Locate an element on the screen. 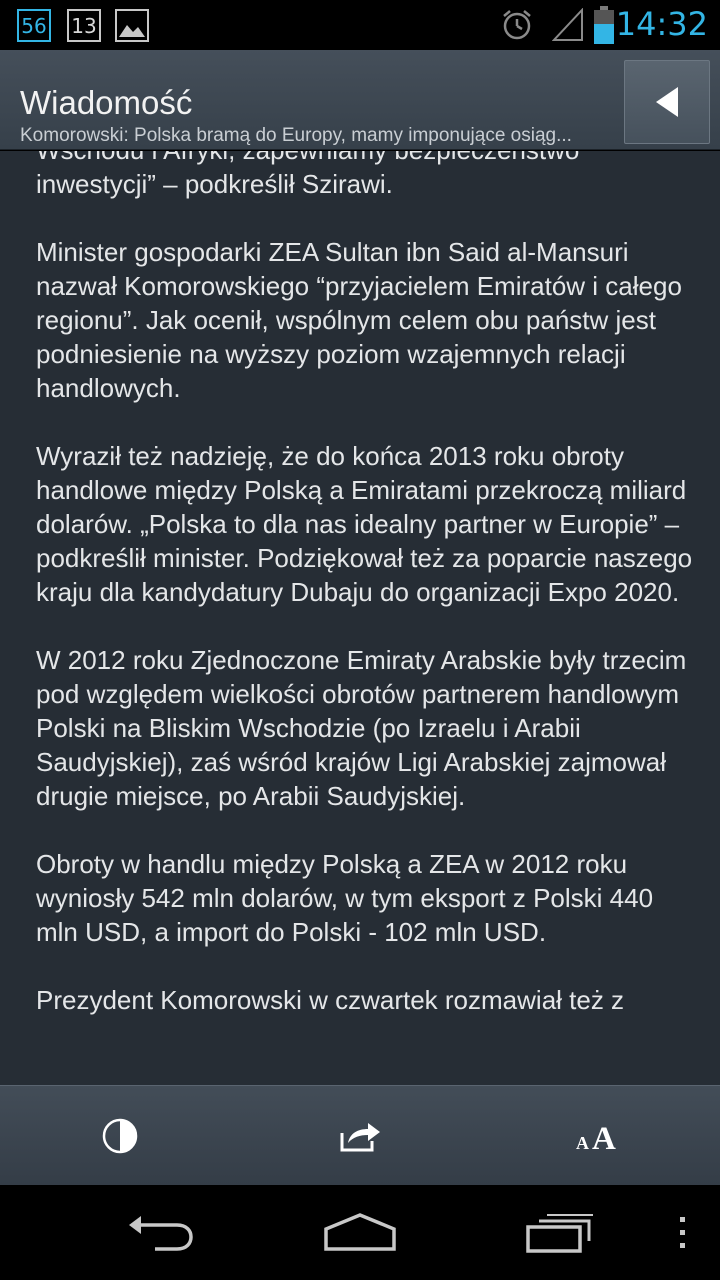  menu-icon is located at coordinates (682, 1232).